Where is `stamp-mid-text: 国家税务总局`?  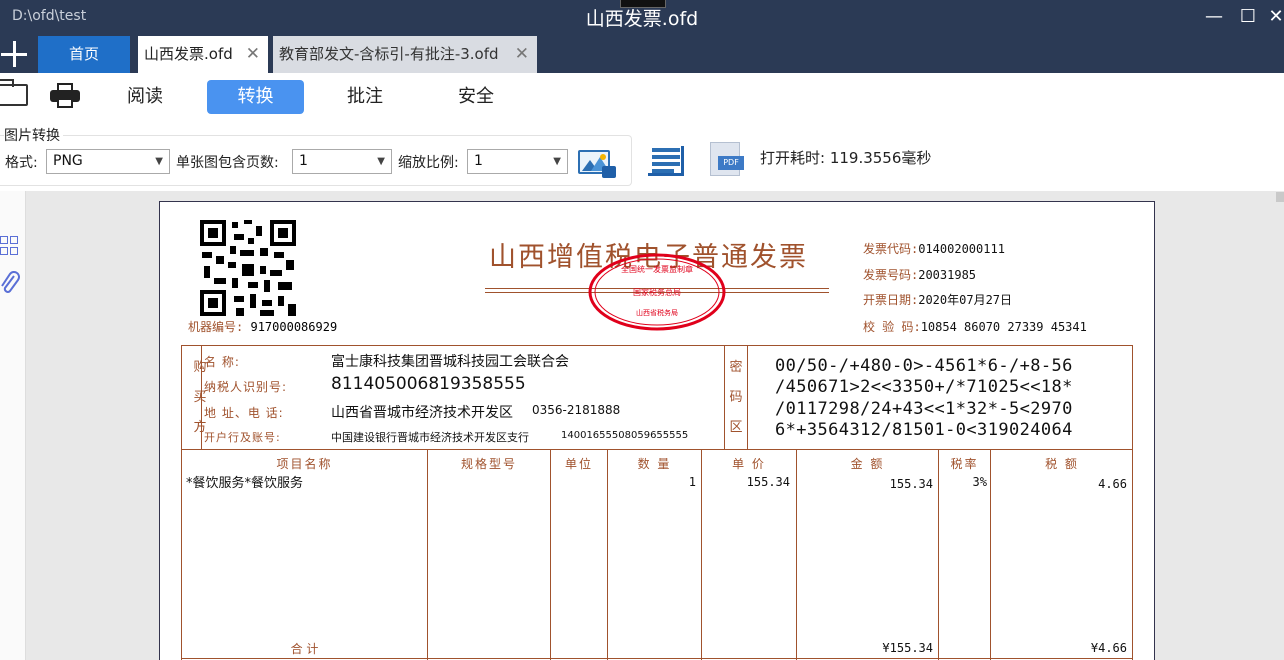
stamp-mid-text: 国家税务总局 is located at coordinates (657, 292).